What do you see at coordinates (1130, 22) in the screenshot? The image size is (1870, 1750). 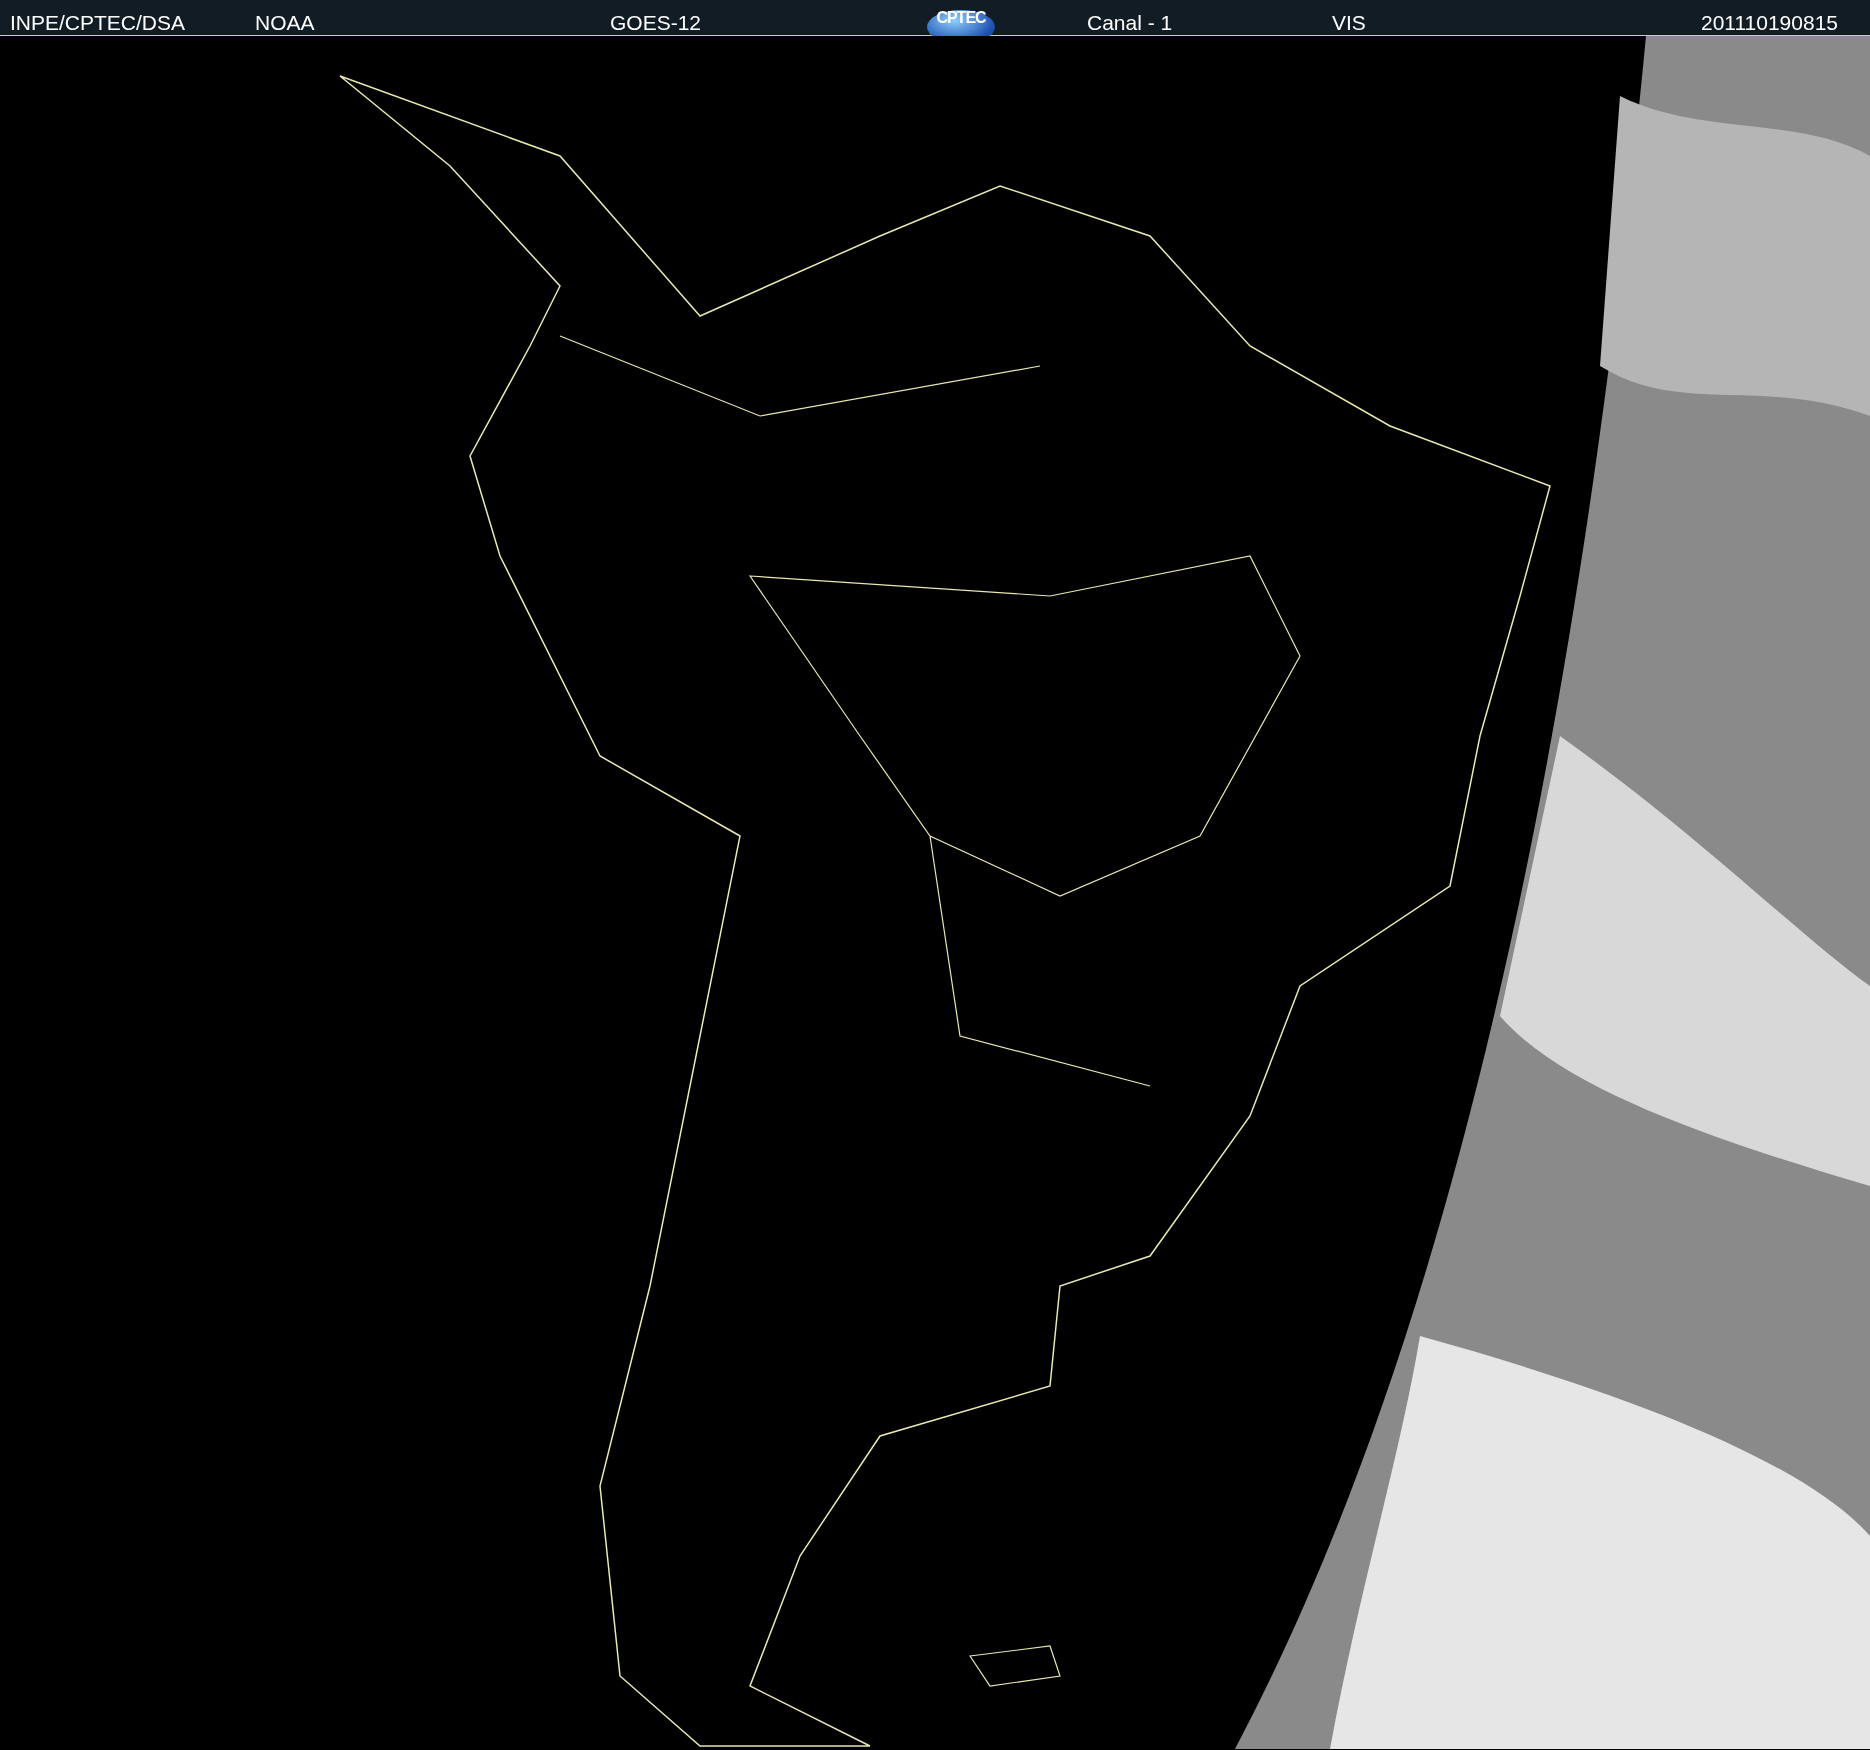 I see `channel-label: Canal - 1` at bounding box center [1130, 22].